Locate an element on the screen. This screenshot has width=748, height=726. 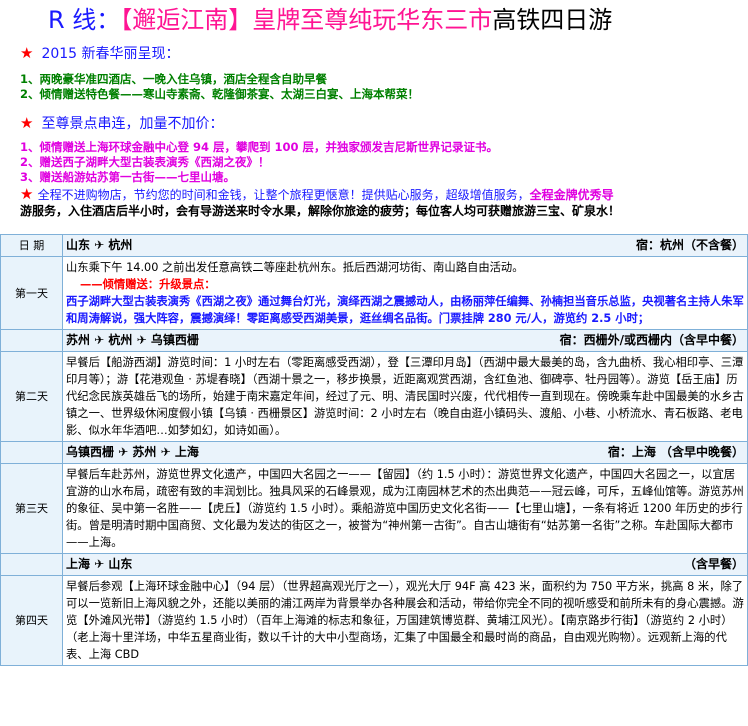
day2-head-row: 苏州 ✈ 杭州 ✈ 乌镇西栅 宿：西栅外/或西栅内（含早中餐） is located at coordinates (374, 340).